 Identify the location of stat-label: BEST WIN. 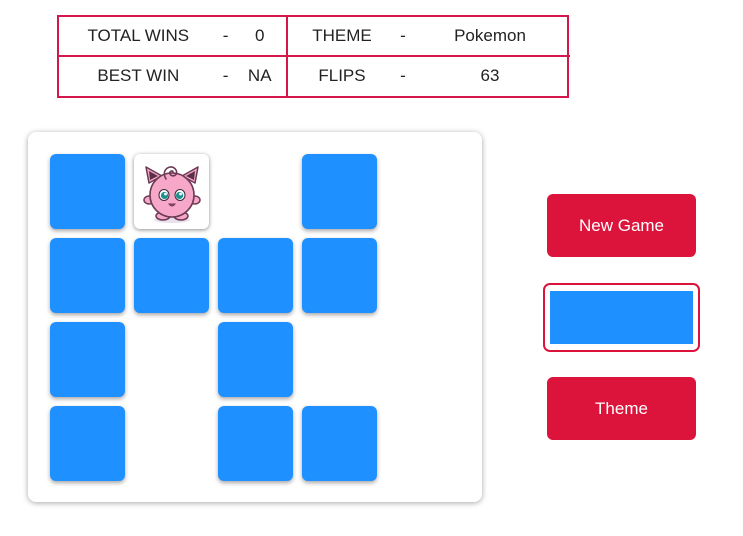
(138, 76).